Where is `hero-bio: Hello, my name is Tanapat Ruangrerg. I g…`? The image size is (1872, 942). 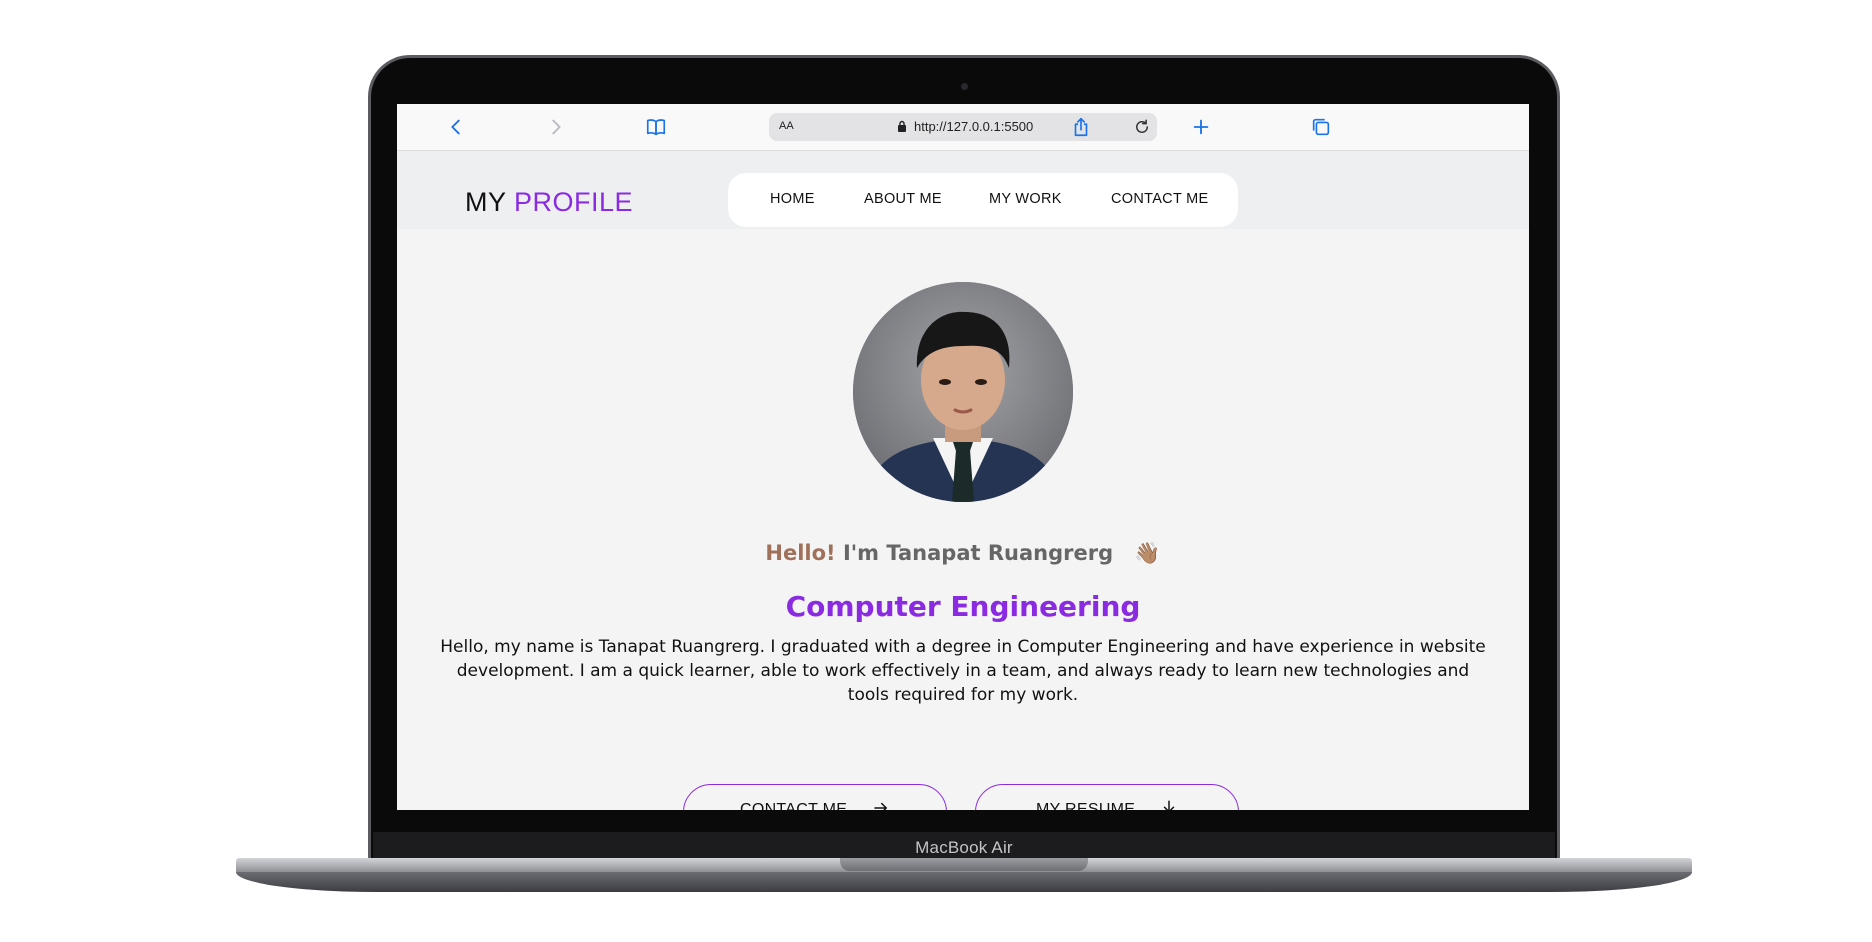
hero-bio: Hello, my name is Tanapat Ruangrerg. I g… is located at coordinates (963, 671).